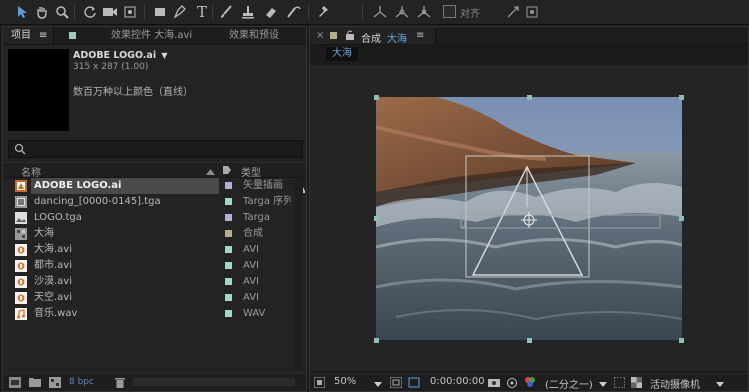 This screenshot has height=392, width=749. I want to click on list-item: 大海 合成, so click(154, 234).